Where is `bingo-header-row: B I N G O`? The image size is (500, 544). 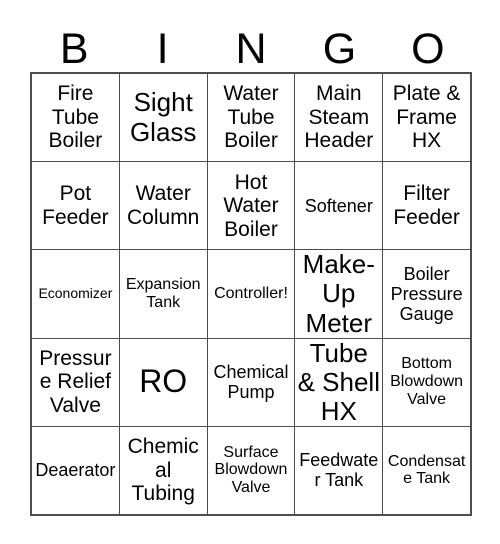 bingo-header-row: B I N G O is located at coordinates (251, 43).